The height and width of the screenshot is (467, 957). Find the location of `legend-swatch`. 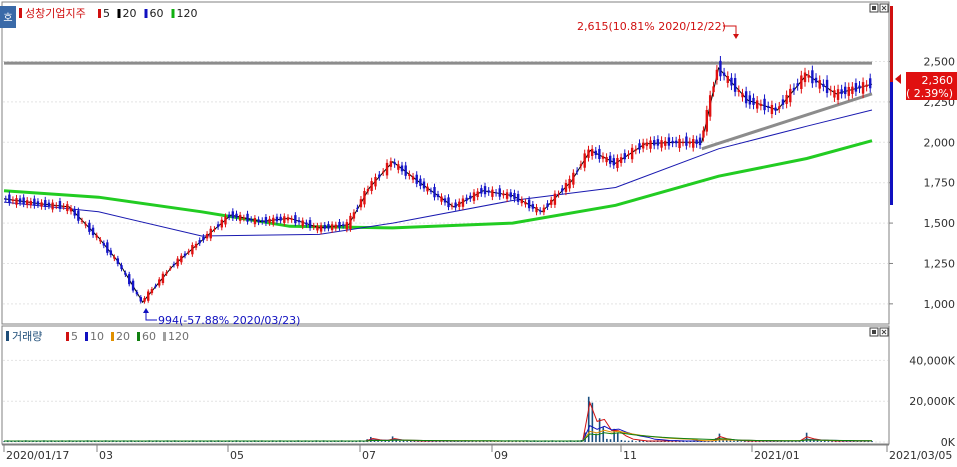

legend-swatch is located at coordinates (173, 13).